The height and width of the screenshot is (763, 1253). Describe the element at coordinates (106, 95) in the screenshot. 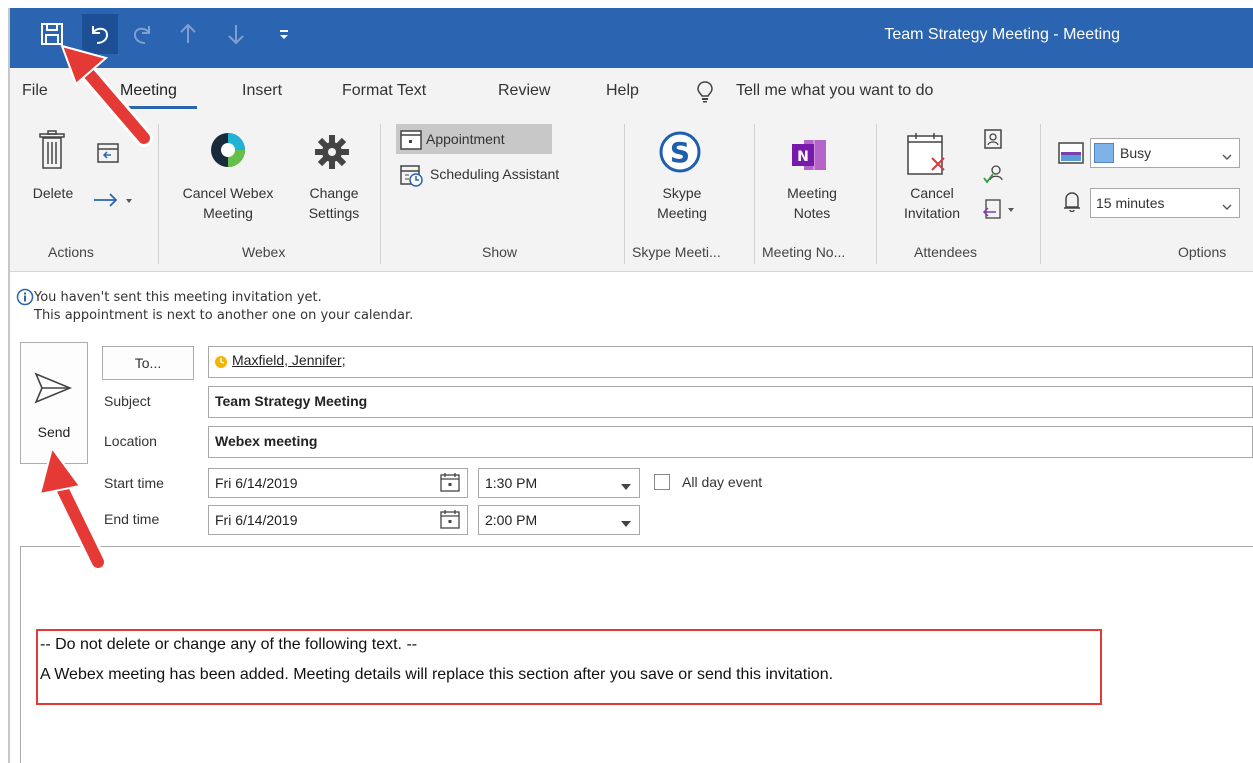

I see `annotation-arrow-save` at that location.